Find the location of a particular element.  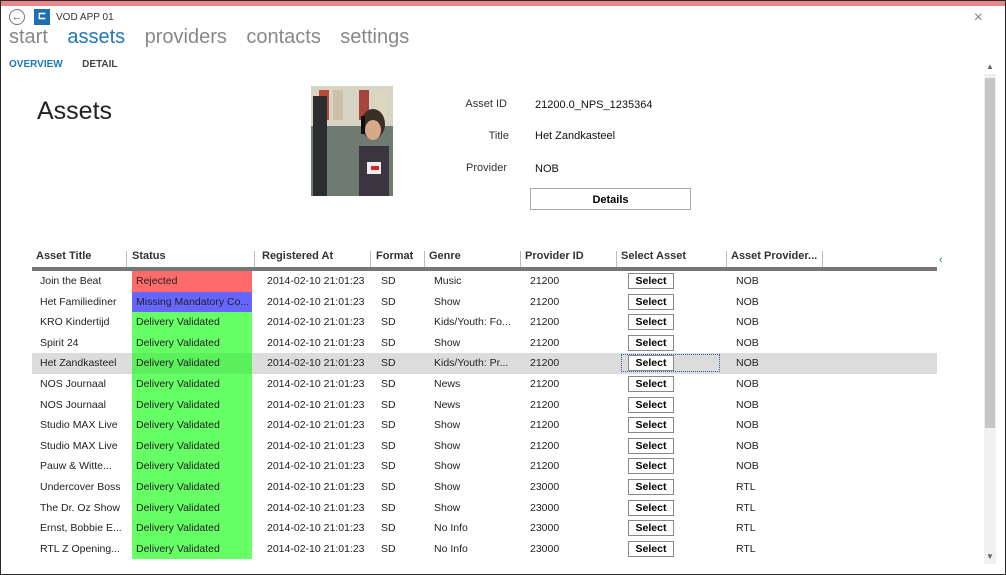

provider-label: Provider is located at coordinates (486, 168).